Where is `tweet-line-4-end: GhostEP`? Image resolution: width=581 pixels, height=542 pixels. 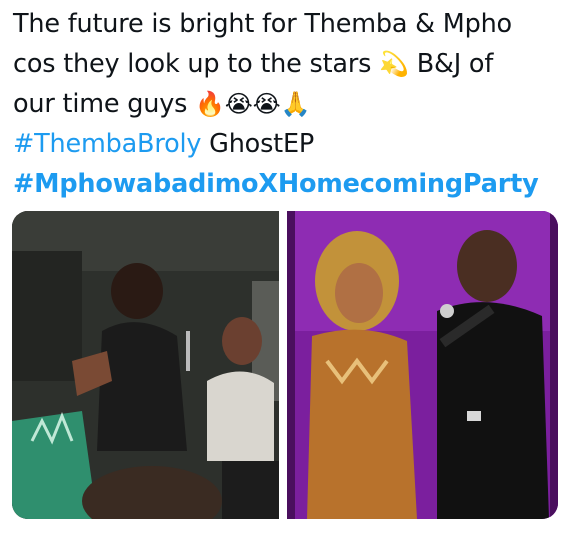
tweet-line-4-end: GhostEP is located at coordinates (262, 144).